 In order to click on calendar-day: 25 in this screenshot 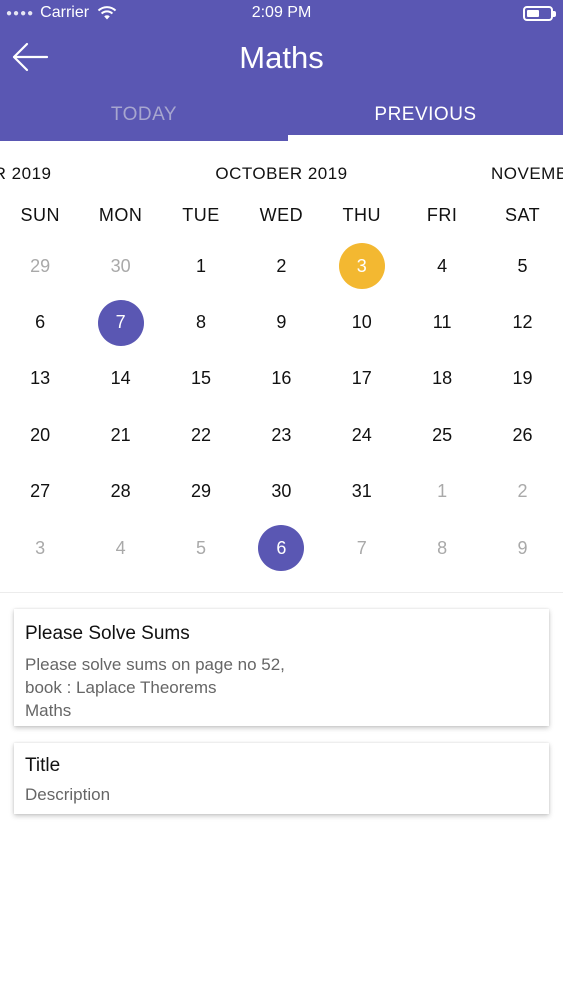, I will do `click(442, 435)`.